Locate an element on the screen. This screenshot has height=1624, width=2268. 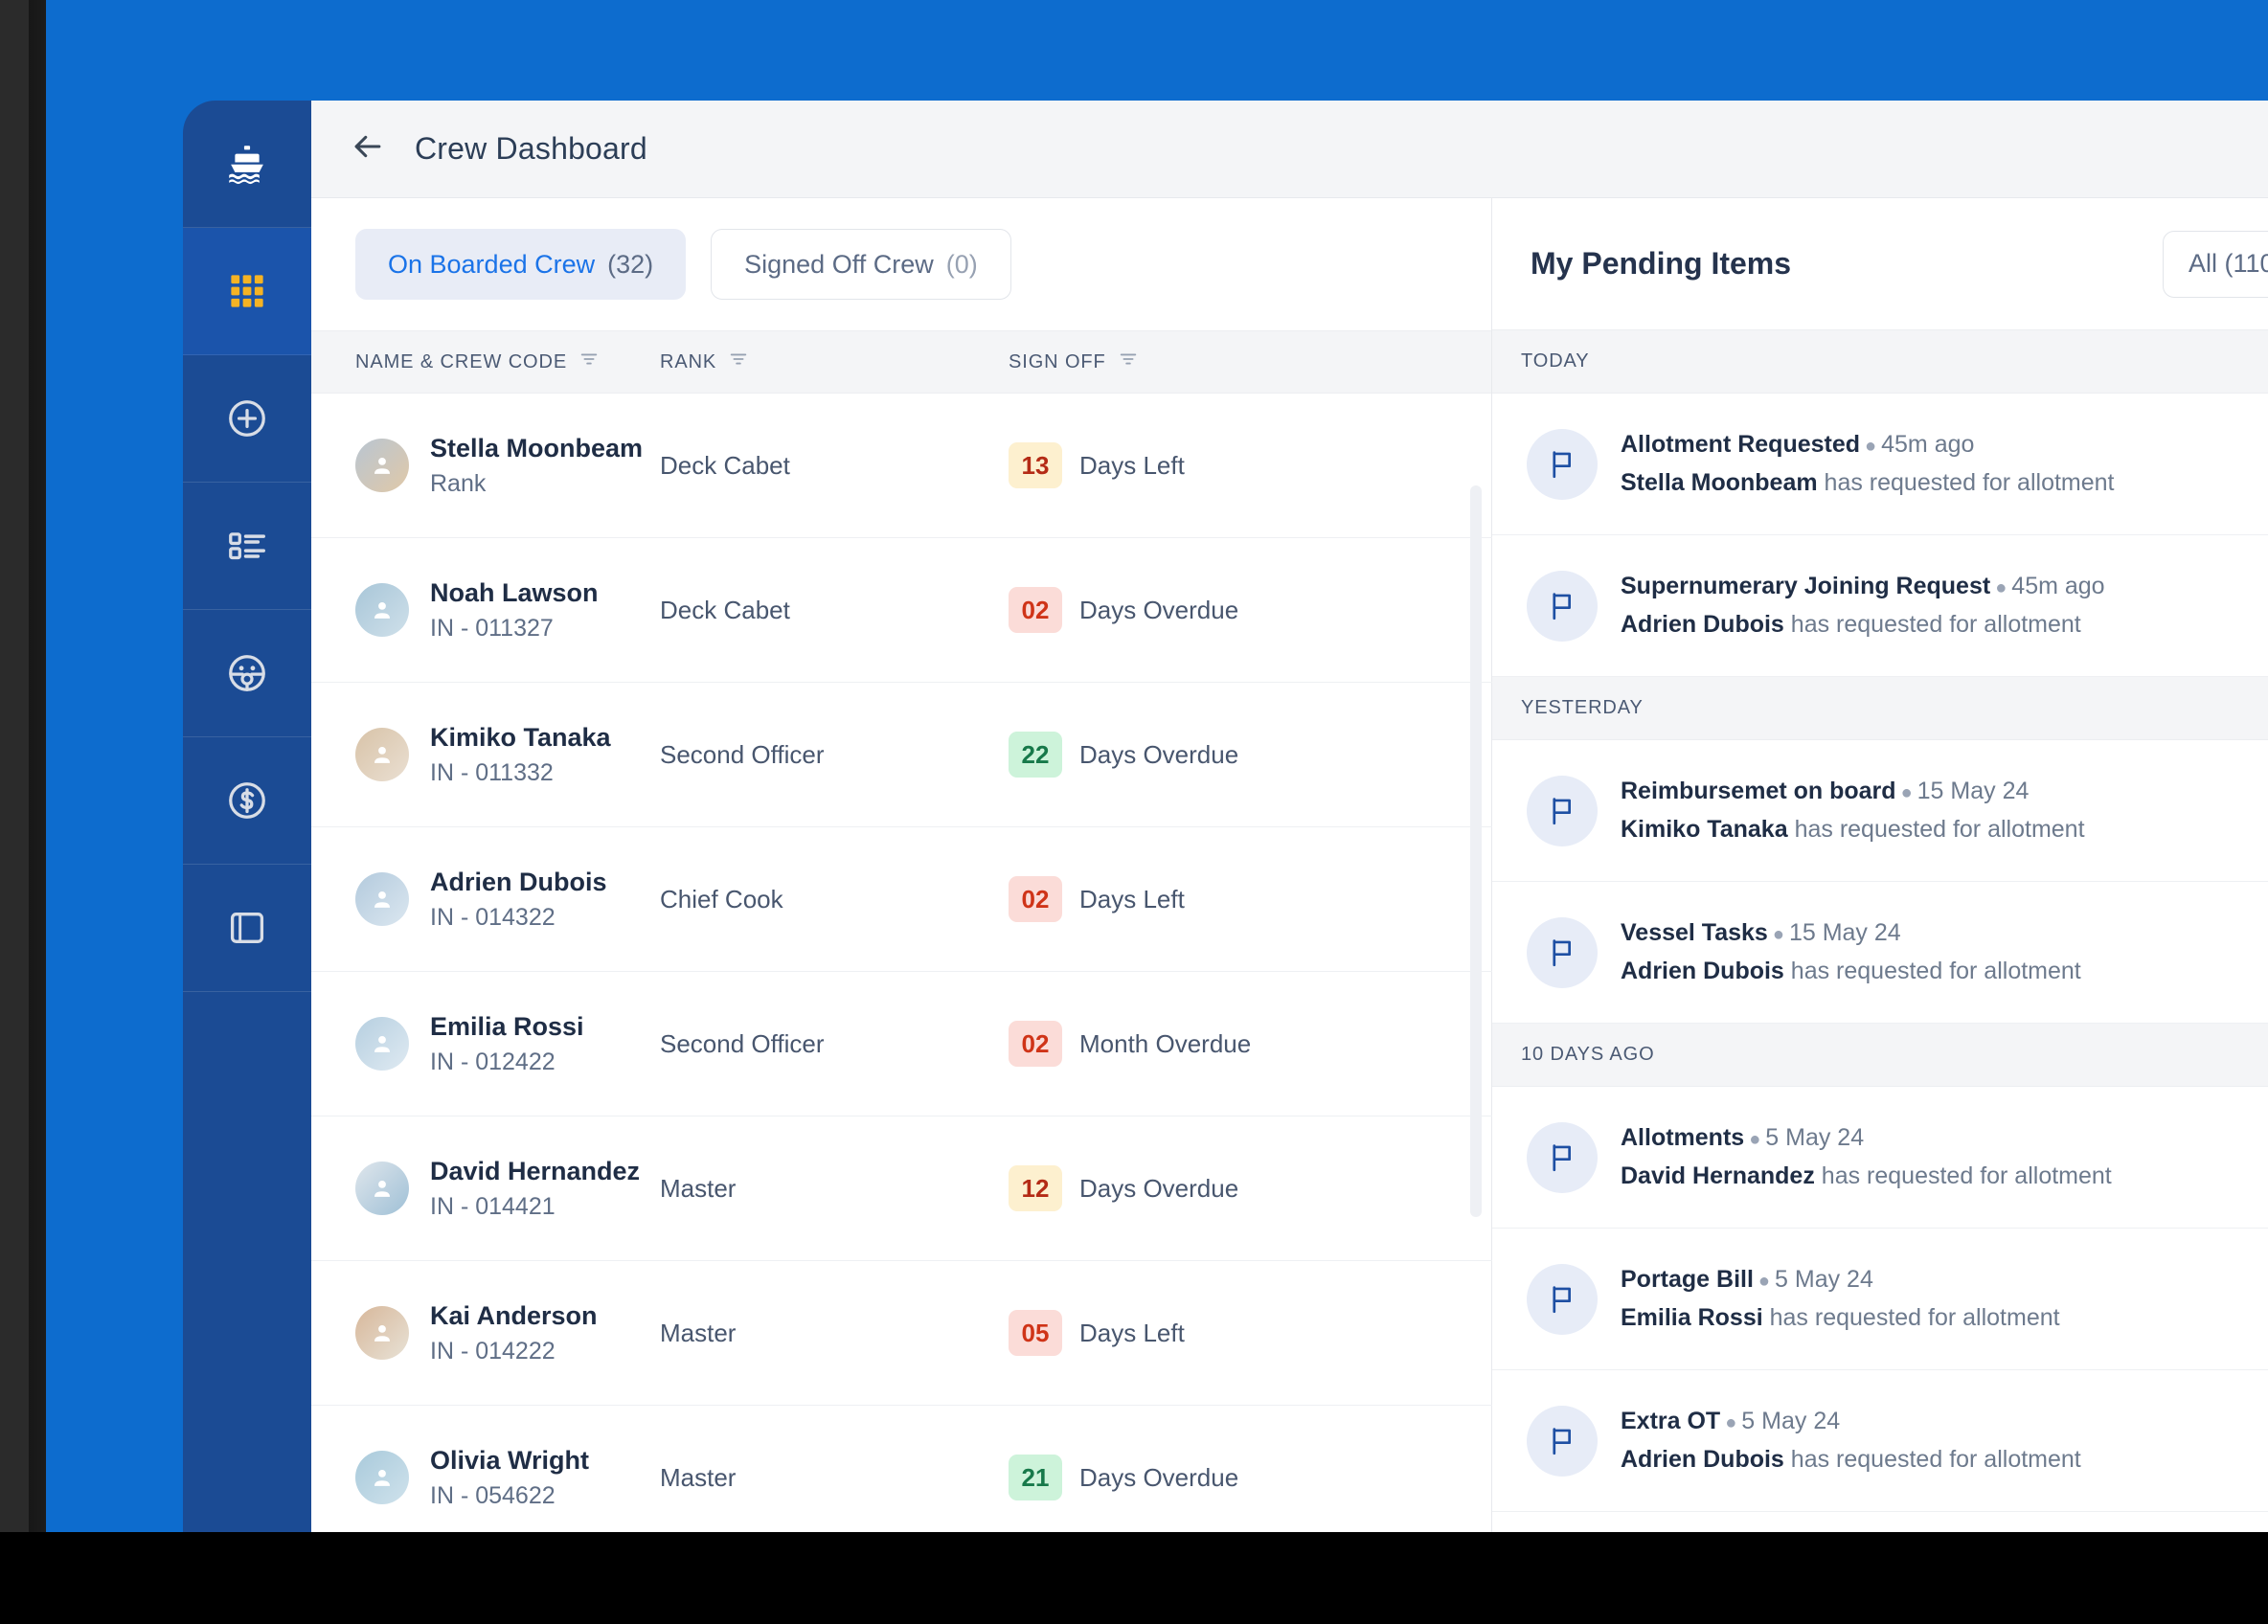
crew-tabs: On Boarded Crew (32) Signed Off Crew (0) is located at coordinates (901, 264).